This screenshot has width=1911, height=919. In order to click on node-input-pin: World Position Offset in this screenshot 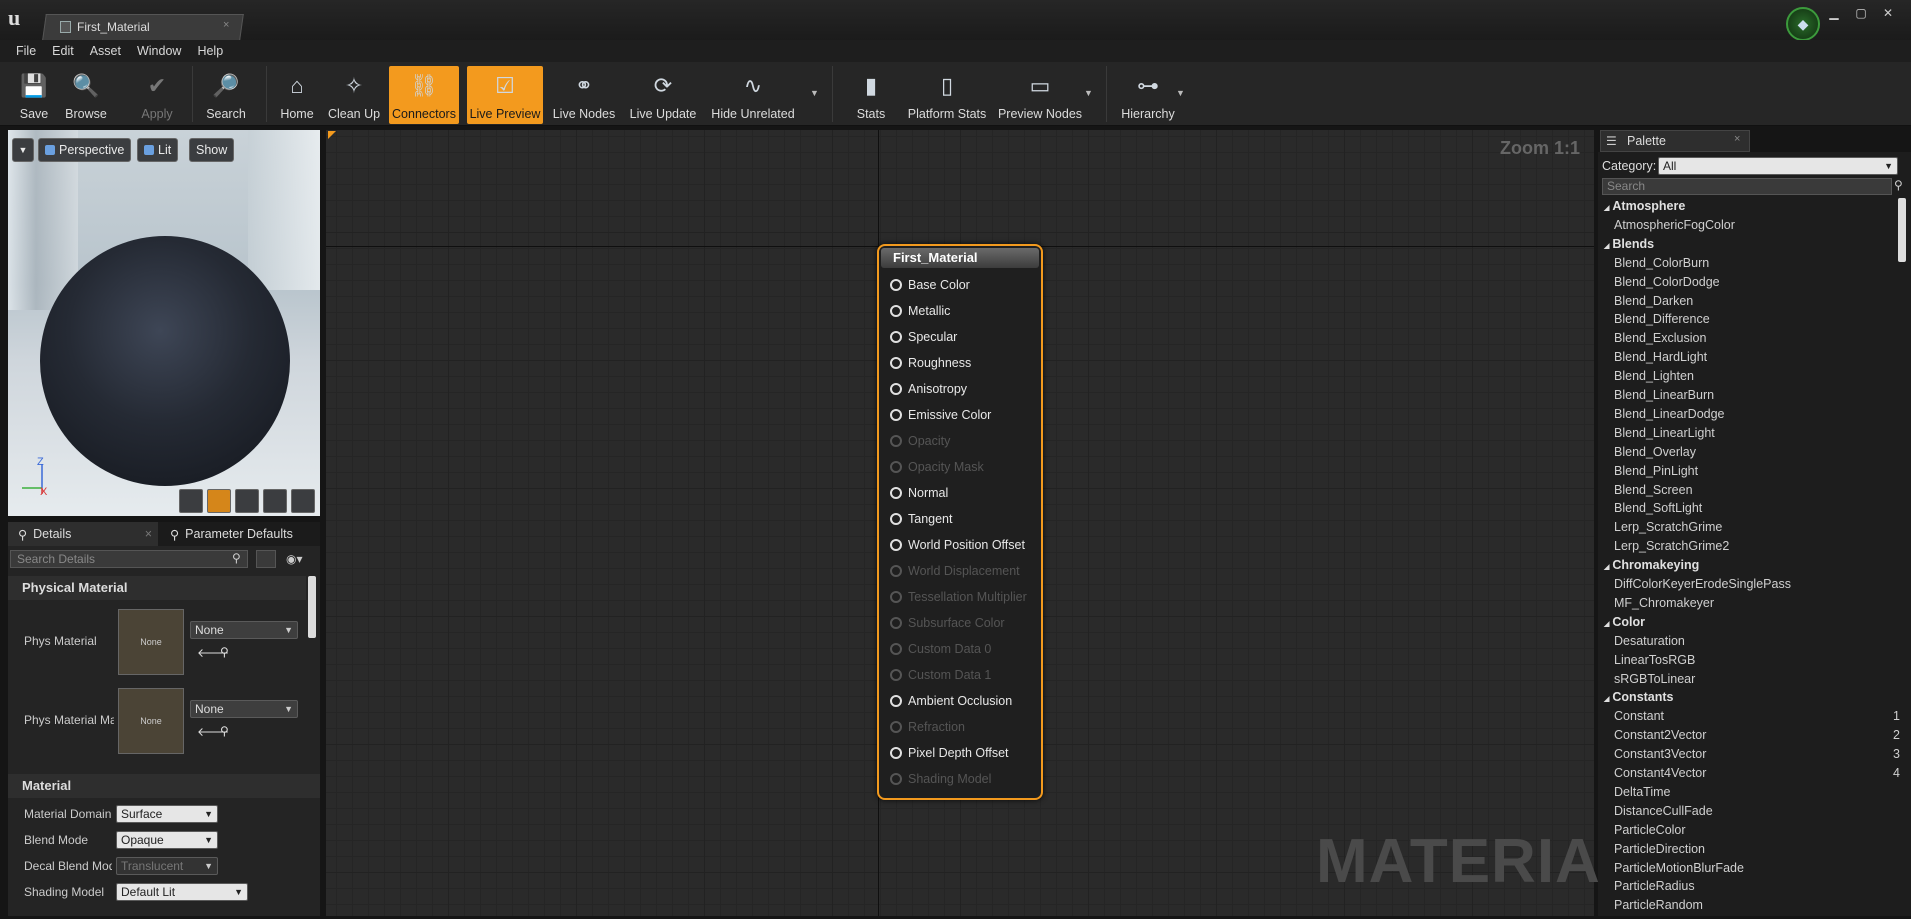, I will do `click(957, 545)`.